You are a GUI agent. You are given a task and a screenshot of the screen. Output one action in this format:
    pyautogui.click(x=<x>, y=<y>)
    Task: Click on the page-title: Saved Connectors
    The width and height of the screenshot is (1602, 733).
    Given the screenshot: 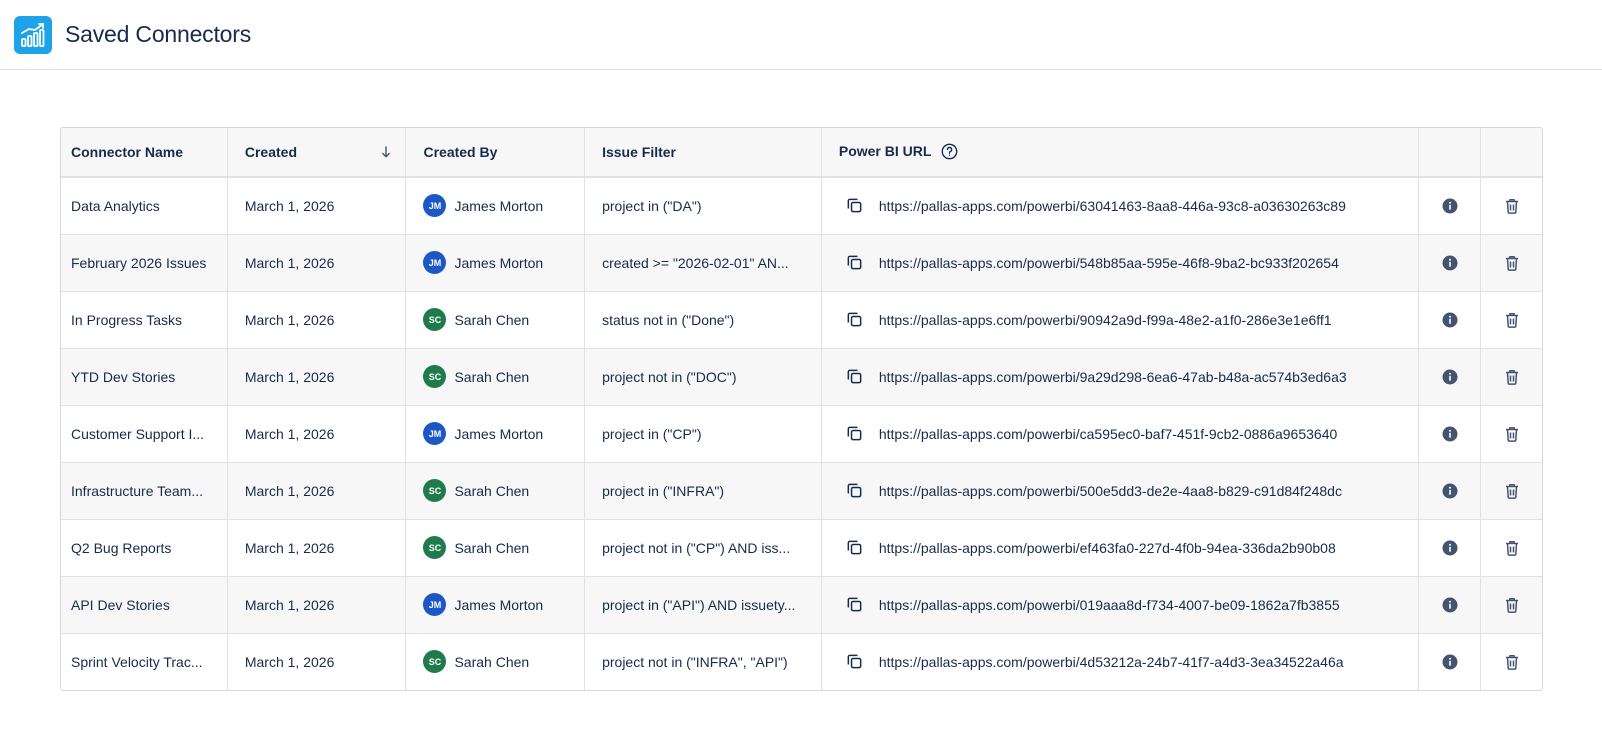 What is the action you would take?
    pyautogui.click(x=158, y=34)
    